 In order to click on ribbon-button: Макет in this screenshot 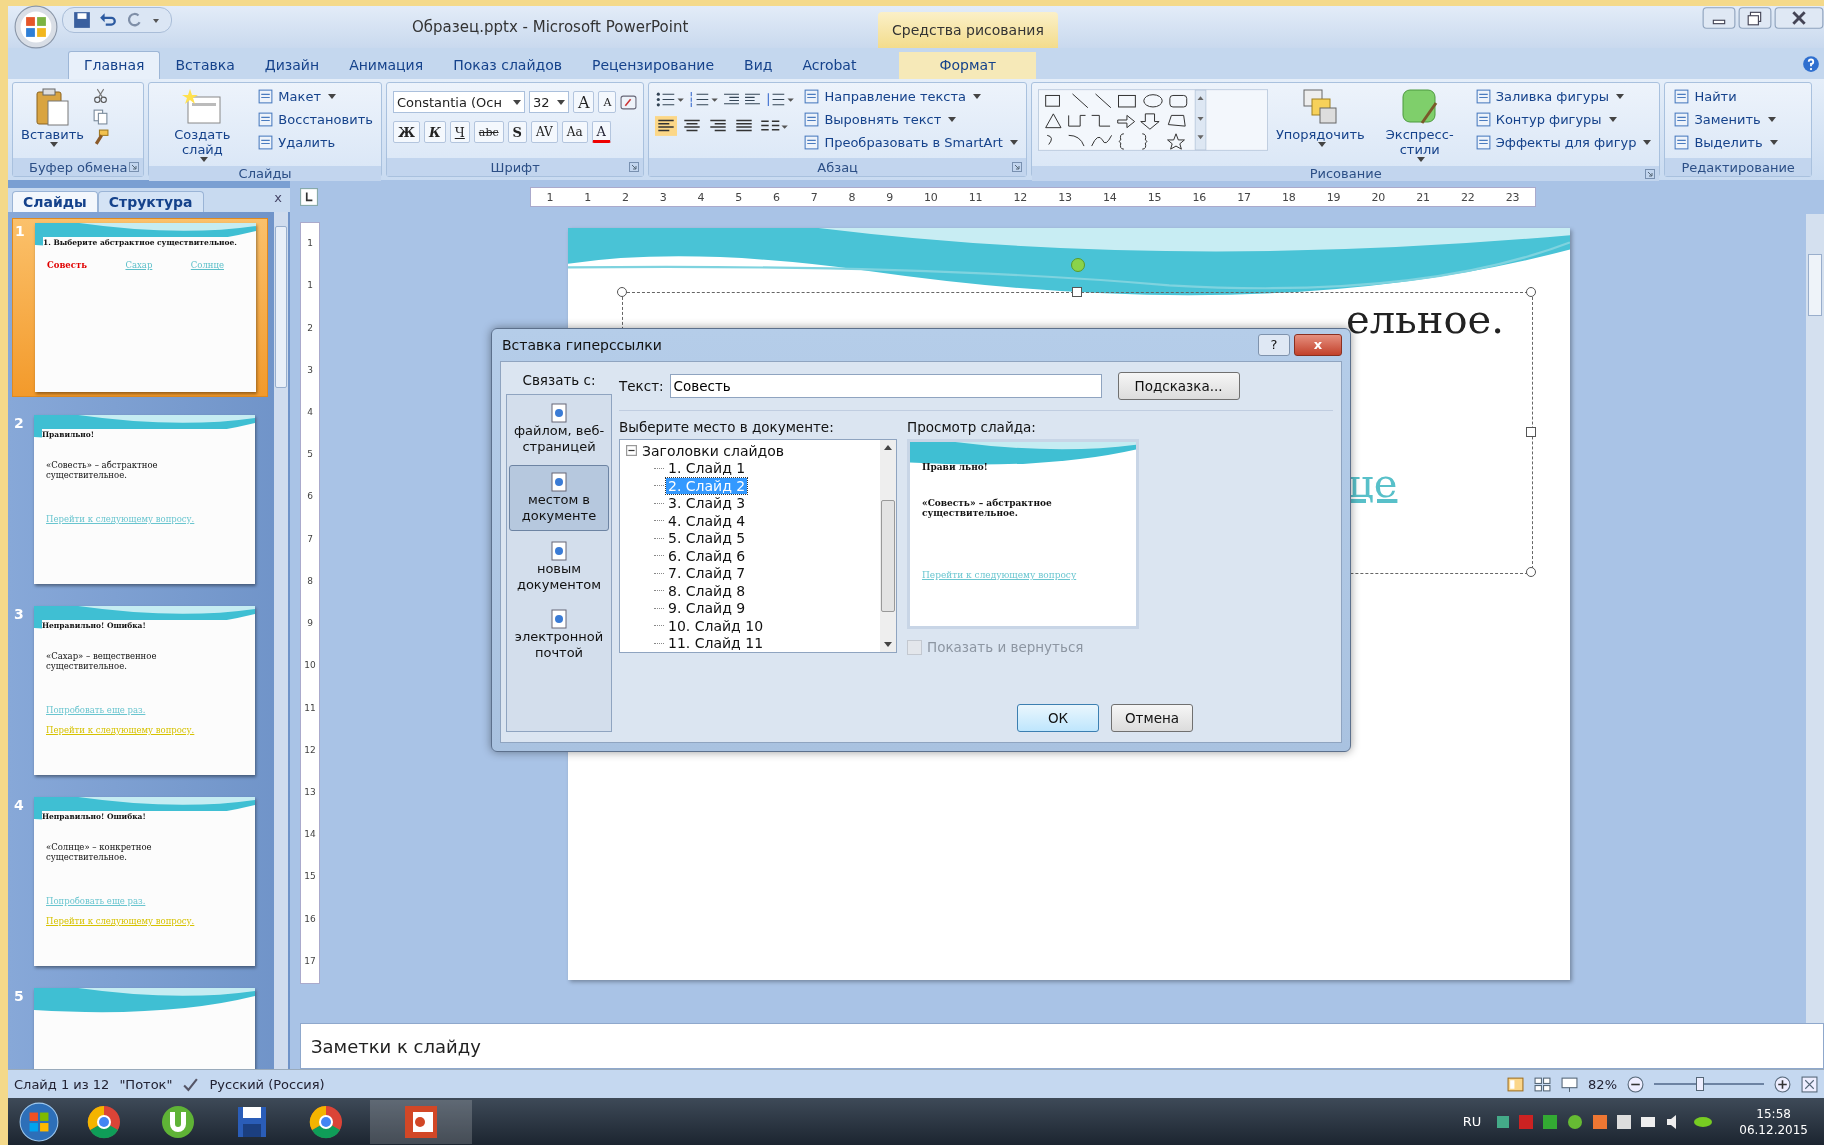, I will do `click(315, 96)`.